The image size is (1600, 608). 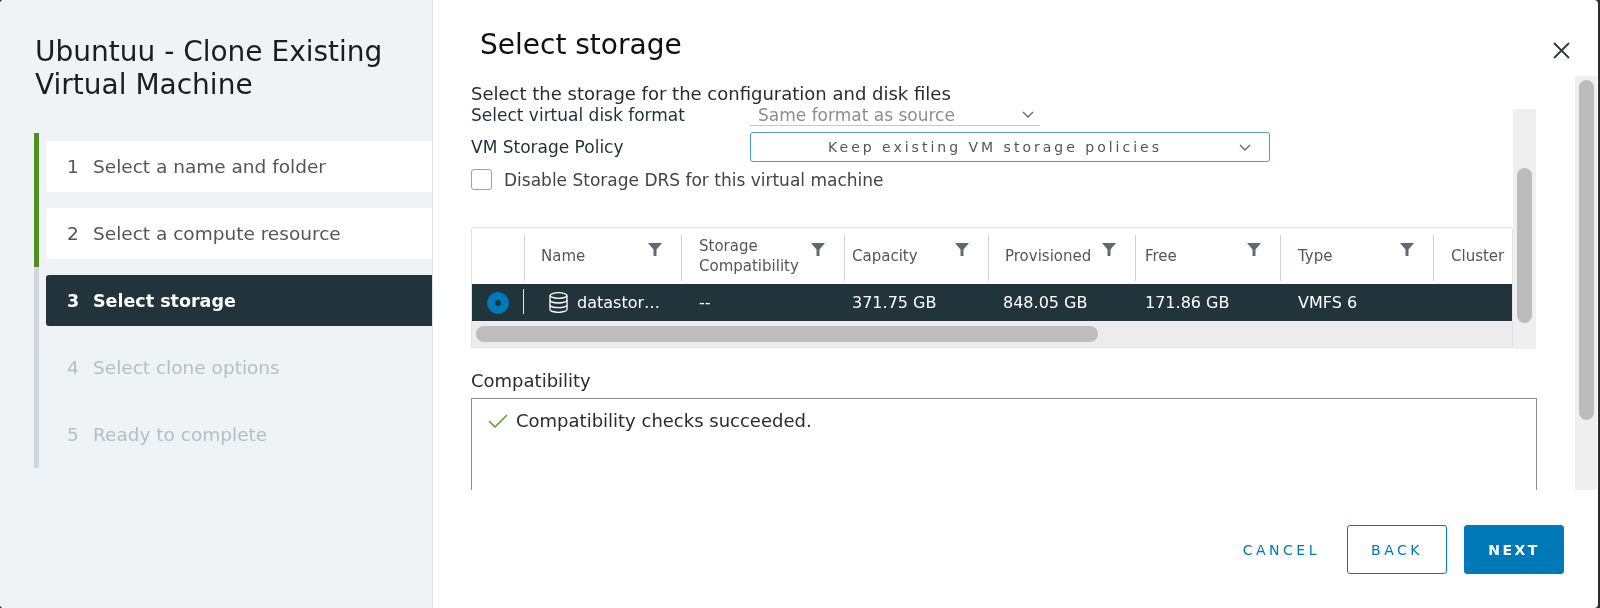 I want to click on checkbox-label: Disable Storage DRS for this virtual machine, so click(x=694, y=179).